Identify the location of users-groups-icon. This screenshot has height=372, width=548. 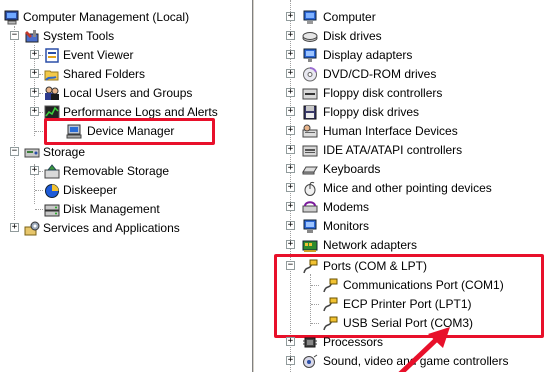
(52, 93).